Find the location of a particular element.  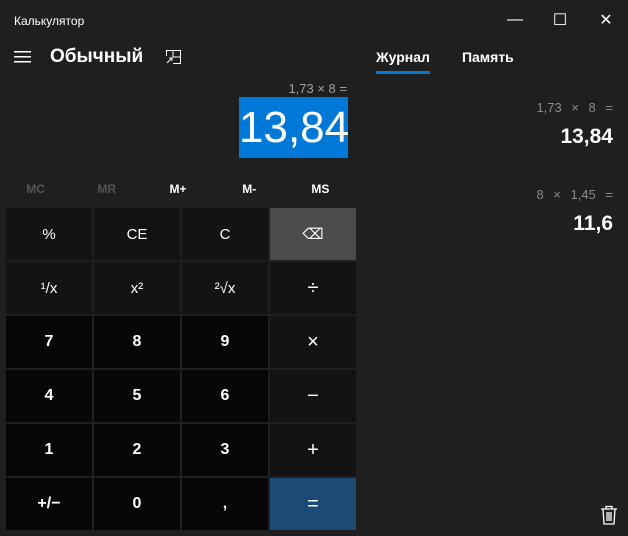

history-item: 1,73 × 8 = 13,84 is located at coordinates (574, 124).